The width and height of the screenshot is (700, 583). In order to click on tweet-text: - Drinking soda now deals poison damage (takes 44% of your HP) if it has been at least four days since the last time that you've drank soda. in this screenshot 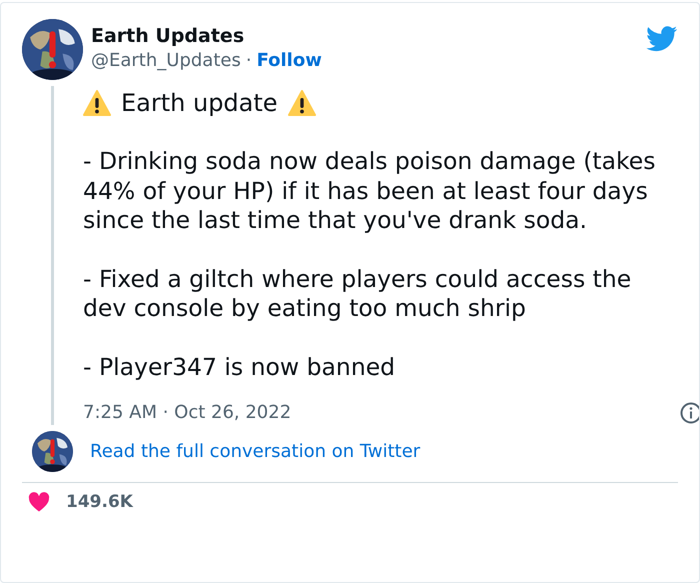, I will do `click(369, 191)`.